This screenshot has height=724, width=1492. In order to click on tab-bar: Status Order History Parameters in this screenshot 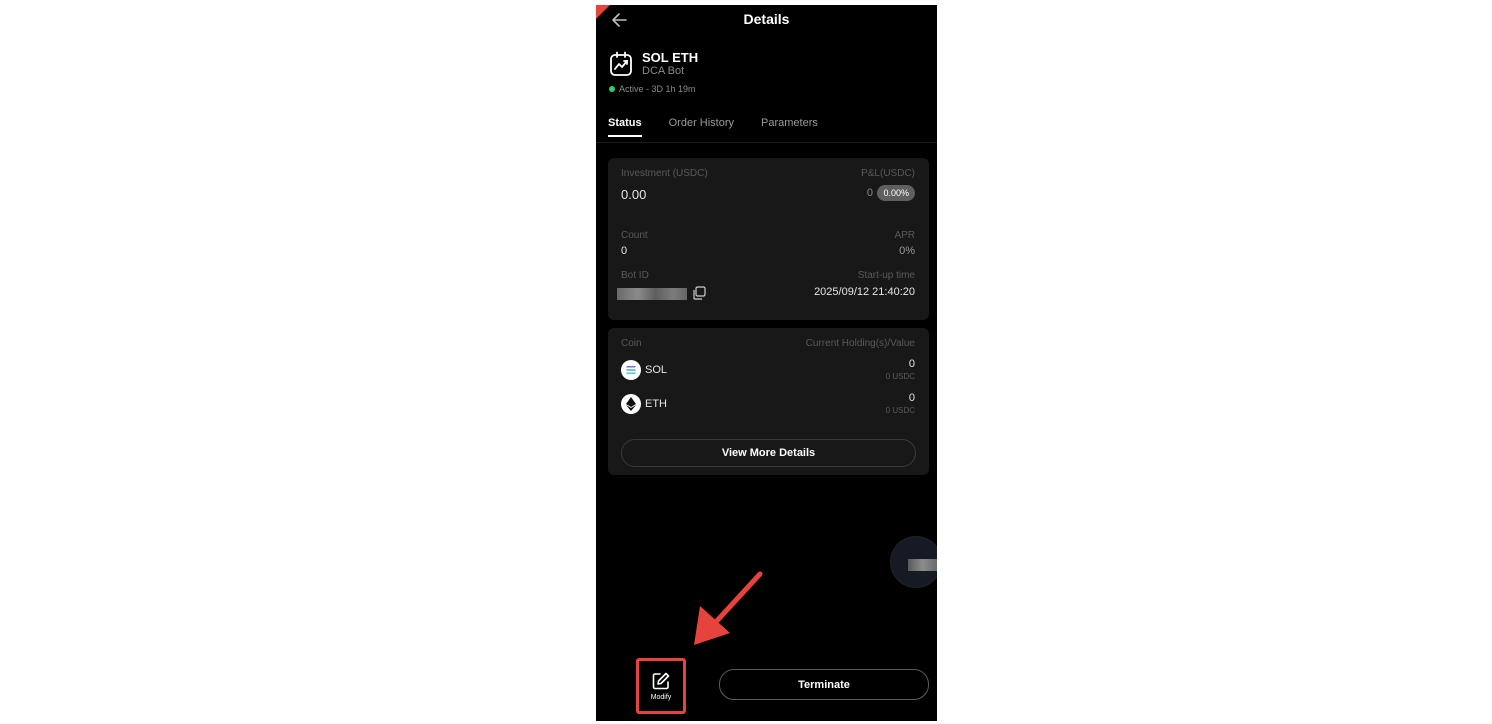, I will do `click(726, 127)`.